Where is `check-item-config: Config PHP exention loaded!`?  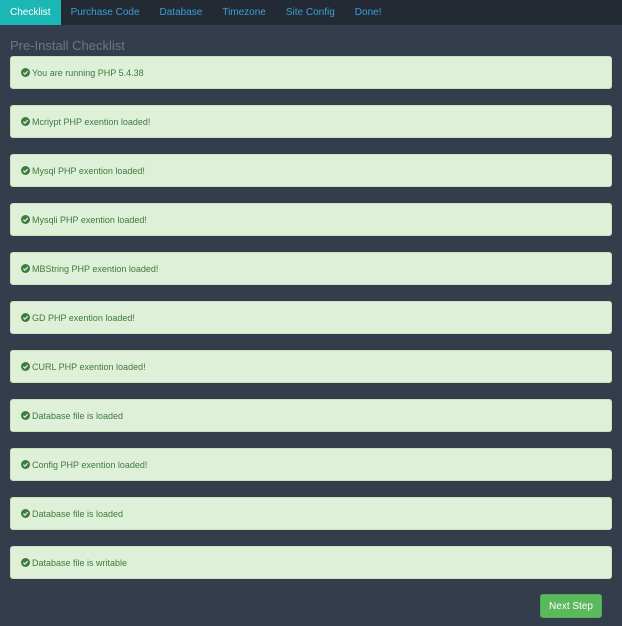
check-item-config: Config PHP exention loaded! is located at coordinates (311, 464).